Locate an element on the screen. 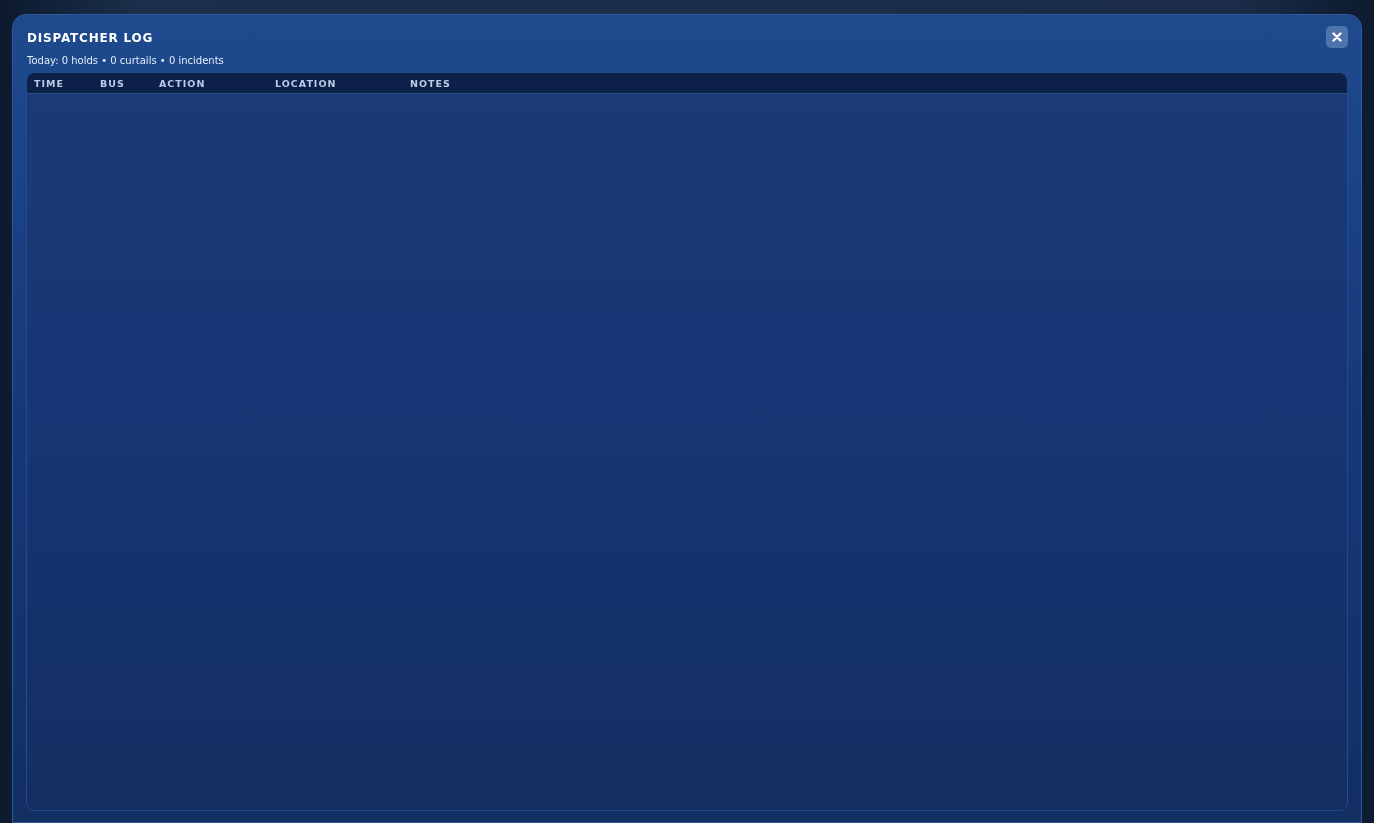 The width and height of the screenshot is (1374, 823). close-icon is located at coordinates (1337, 37).